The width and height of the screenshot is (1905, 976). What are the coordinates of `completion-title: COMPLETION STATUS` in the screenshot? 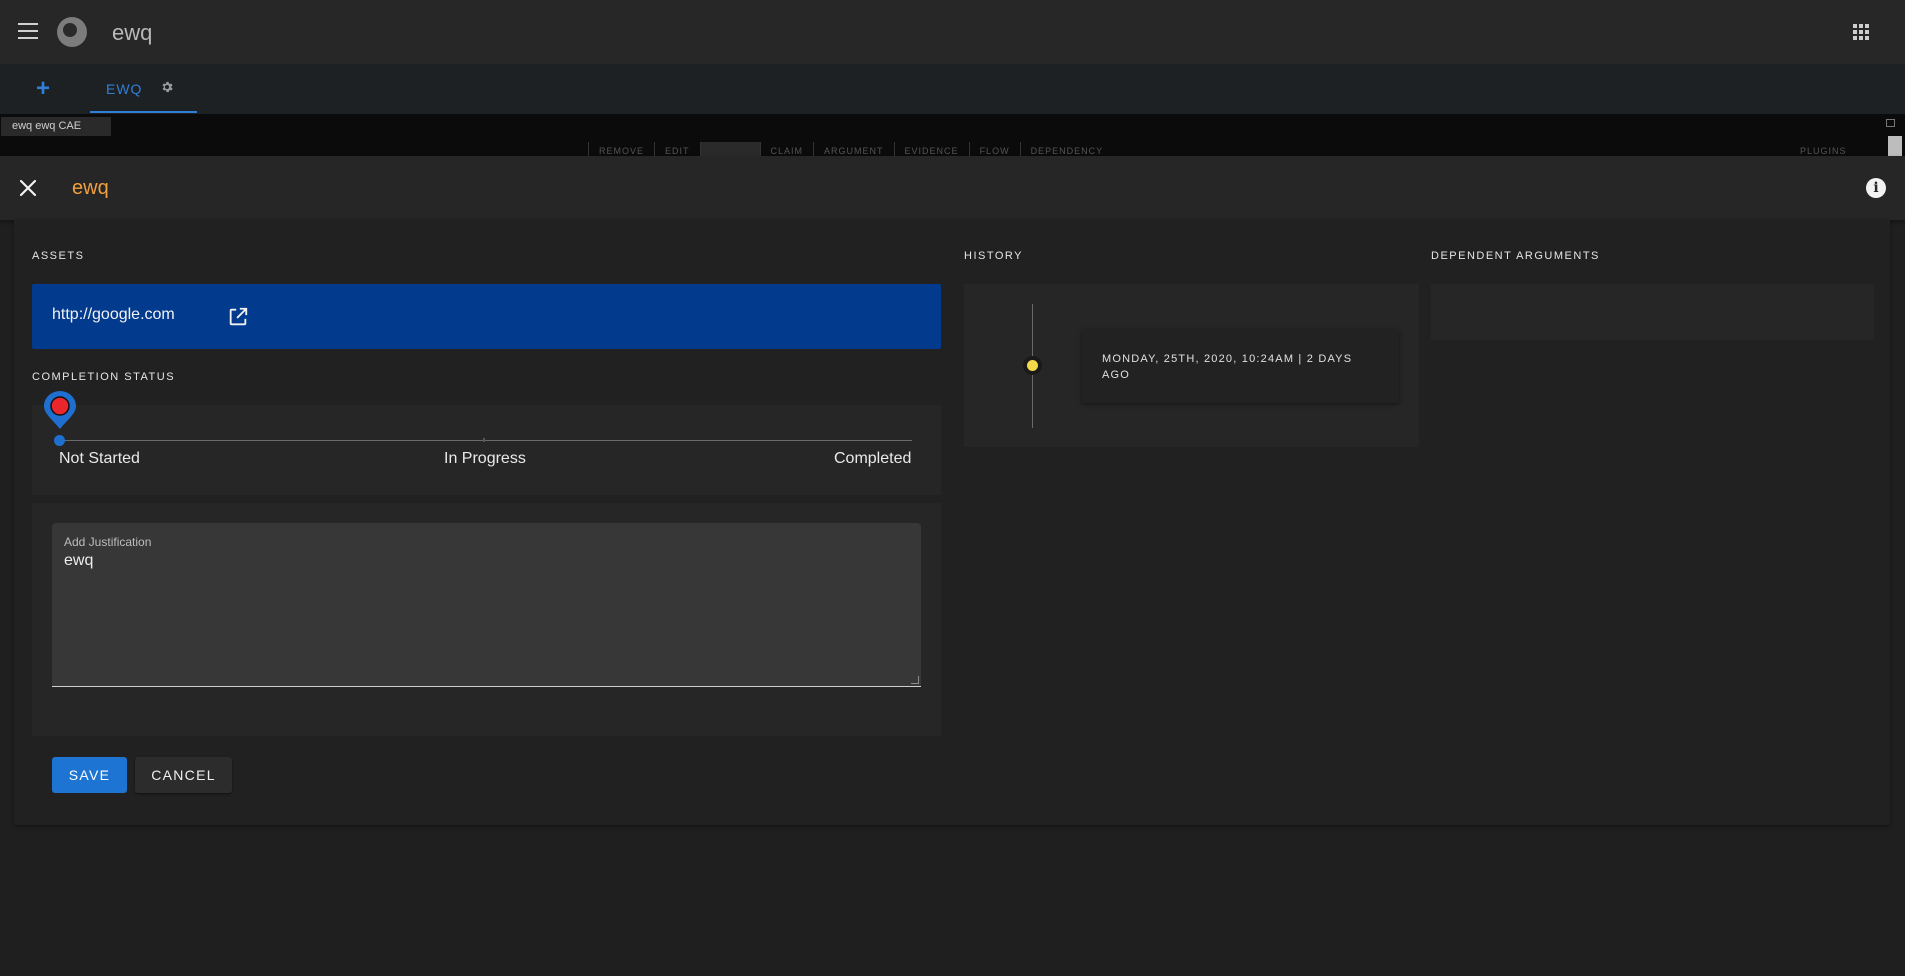 It's located at (104, 377).